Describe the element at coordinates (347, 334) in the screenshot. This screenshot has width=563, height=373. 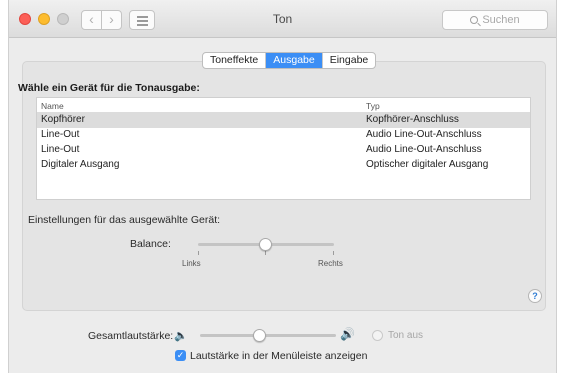
I see `speaker-high-icon: 🔊` at that location.